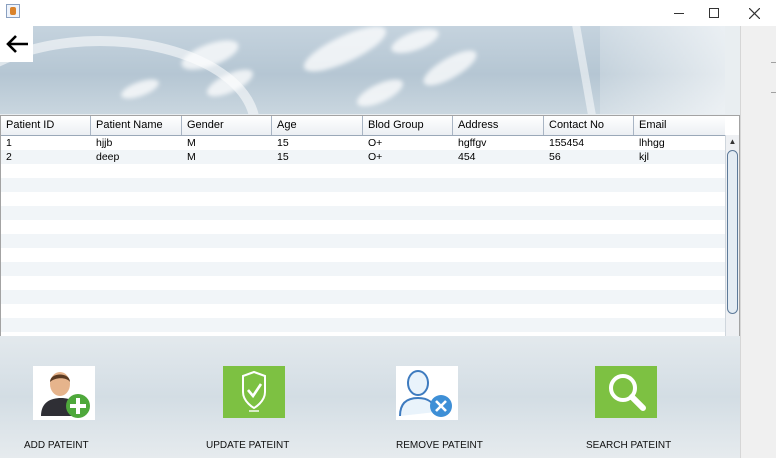 This screenshot has height=458, width=776. Describe the element at coordinates (408, 125) in the screenshot. I see `column-header-blood-group: Blod Group` at that location.